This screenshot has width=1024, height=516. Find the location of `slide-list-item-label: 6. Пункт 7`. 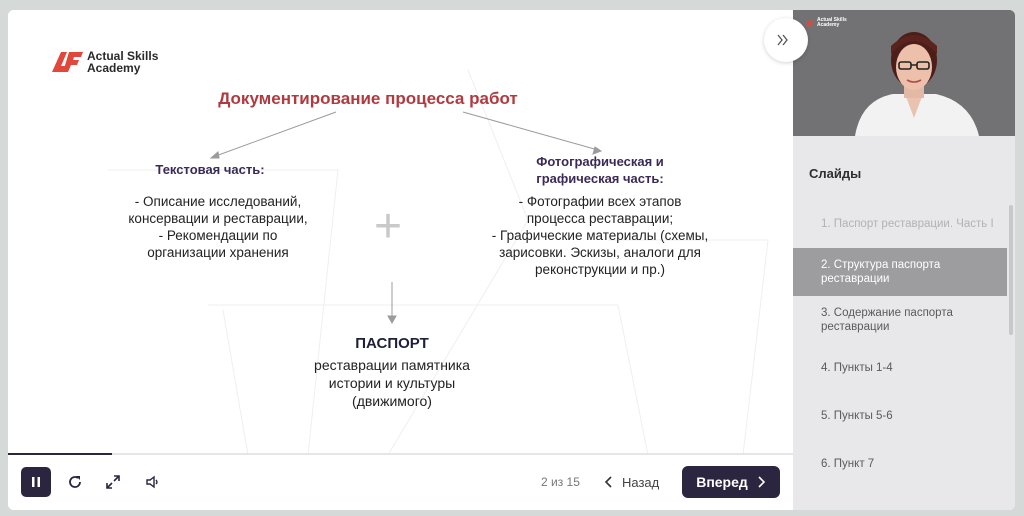

slide-list-item-label: 6. Пункт 7 is located at coordinates (848, 464).